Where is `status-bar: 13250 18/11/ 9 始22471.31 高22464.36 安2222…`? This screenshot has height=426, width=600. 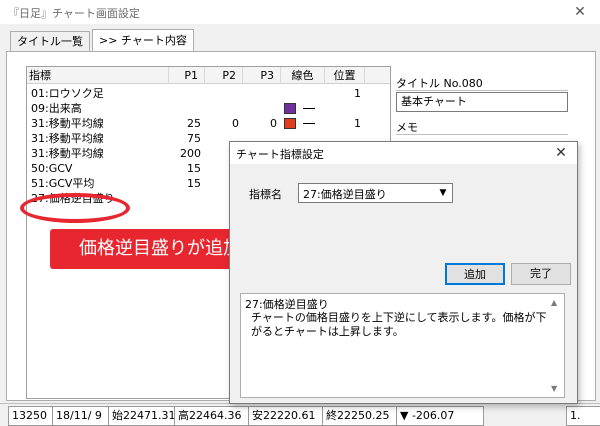 status-bar: 13250 18/11/ 9 始22471.31 高22464.36 安2222… is located at coordinates (300, 414).